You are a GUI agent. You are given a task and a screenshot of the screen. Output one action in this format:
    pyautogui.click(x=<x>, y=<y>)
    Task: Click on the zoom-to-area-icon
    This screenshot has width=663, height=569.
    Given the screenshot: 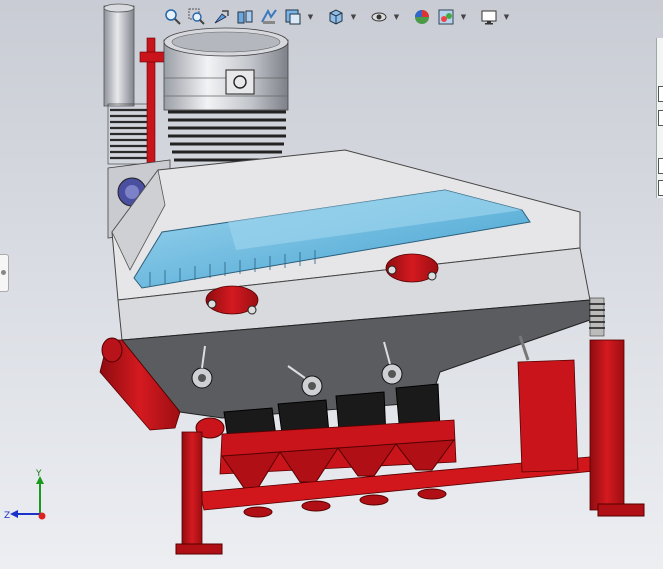 What is the action you would take?
    pyautogui.click(x=197, y=17)
    